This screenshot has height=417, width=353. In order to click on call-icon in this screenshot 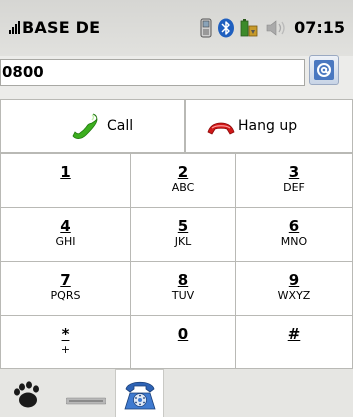, I will do `click(85, 126)`.